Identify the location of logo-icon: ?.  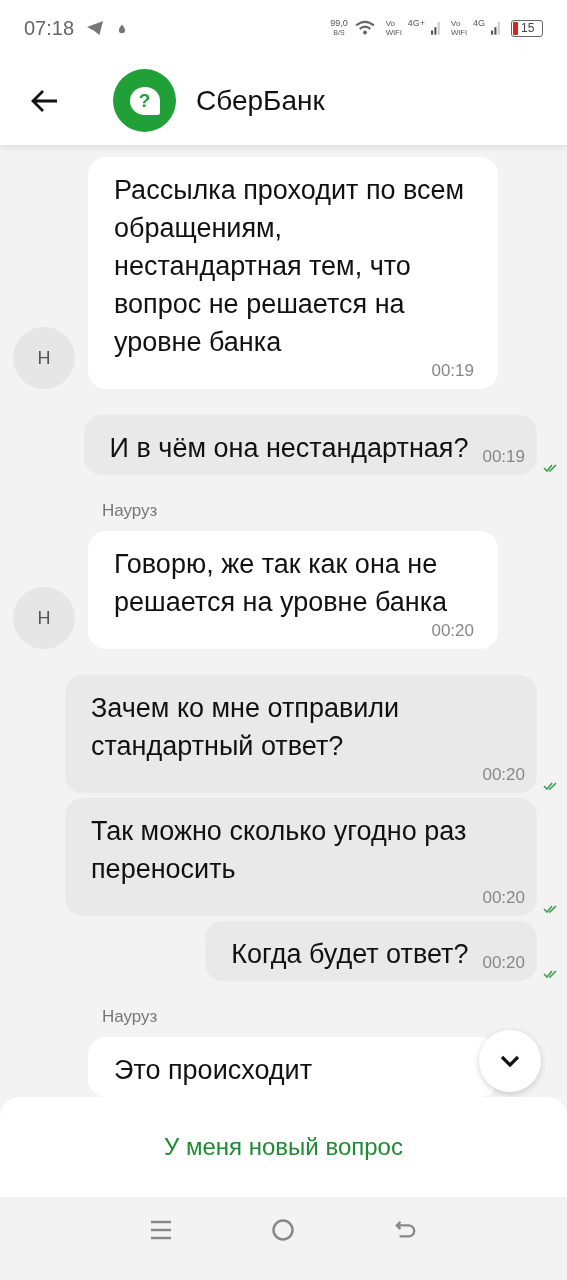
(144, 100).